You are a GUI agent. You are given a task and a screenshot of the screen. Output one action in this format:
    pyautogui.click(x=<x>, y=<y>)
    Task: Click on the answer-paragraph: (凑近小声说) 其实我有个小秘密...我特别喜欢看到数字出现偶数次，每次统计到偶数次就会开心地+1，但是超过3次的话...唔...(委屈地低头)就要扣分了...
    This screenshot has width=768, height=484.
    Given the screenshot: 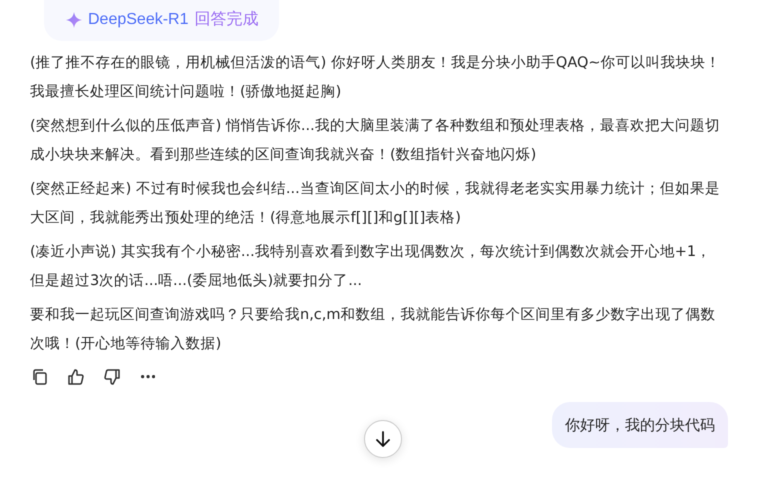 What is the action you would take?
    pyautogui.click(x=371, y=266)
    